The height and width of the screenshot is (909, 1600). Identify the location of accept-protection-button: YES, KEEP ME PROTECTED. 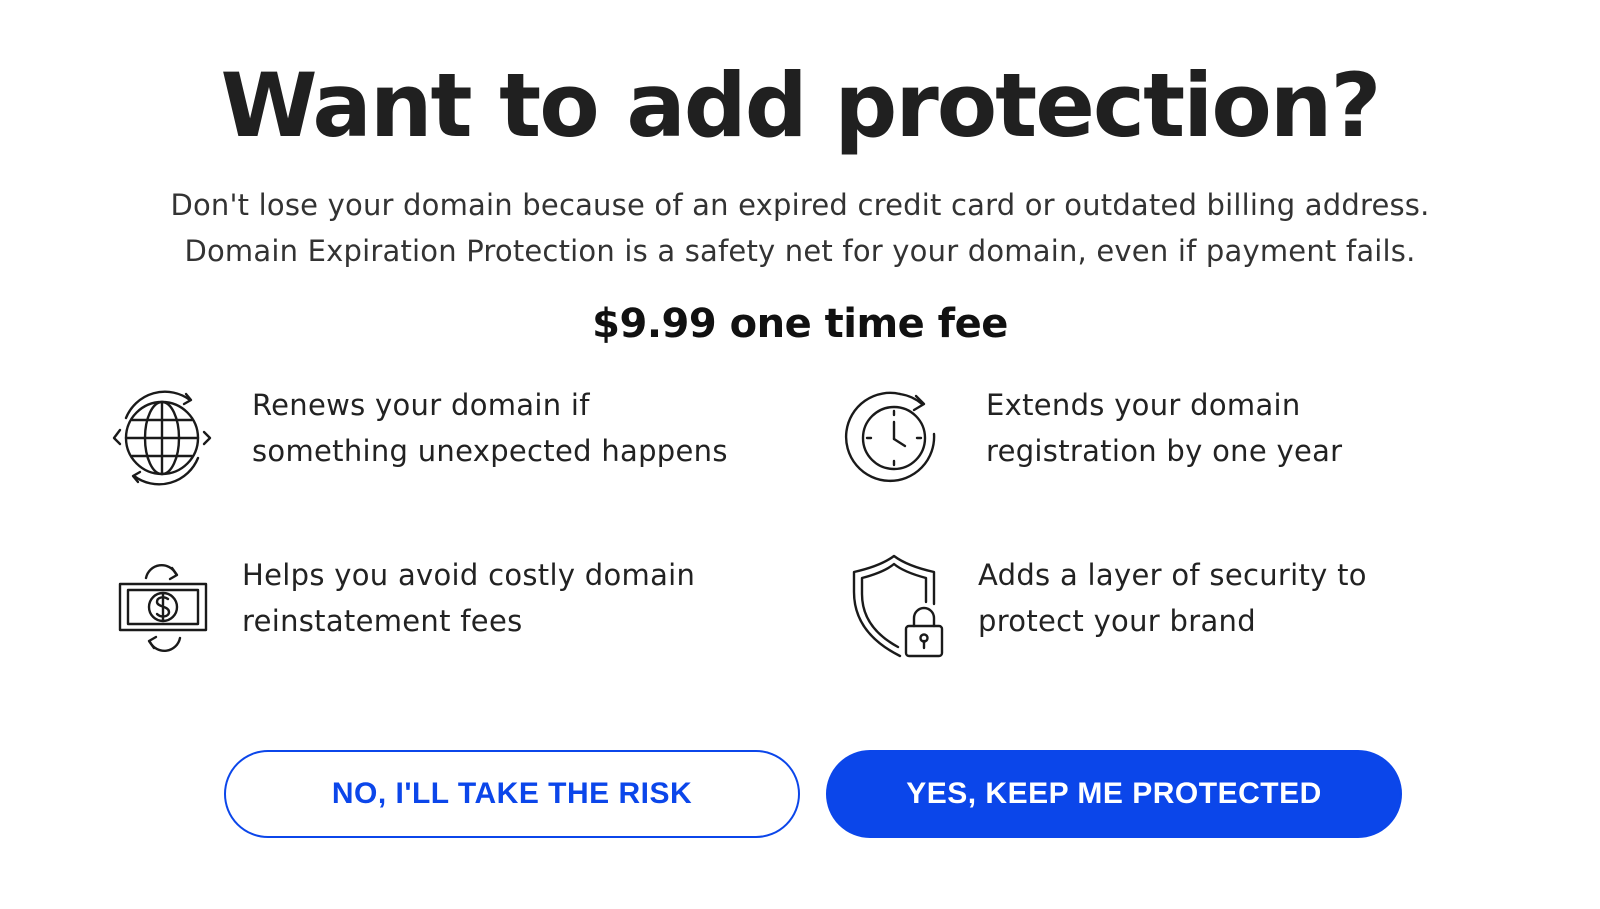
(1114, 794).